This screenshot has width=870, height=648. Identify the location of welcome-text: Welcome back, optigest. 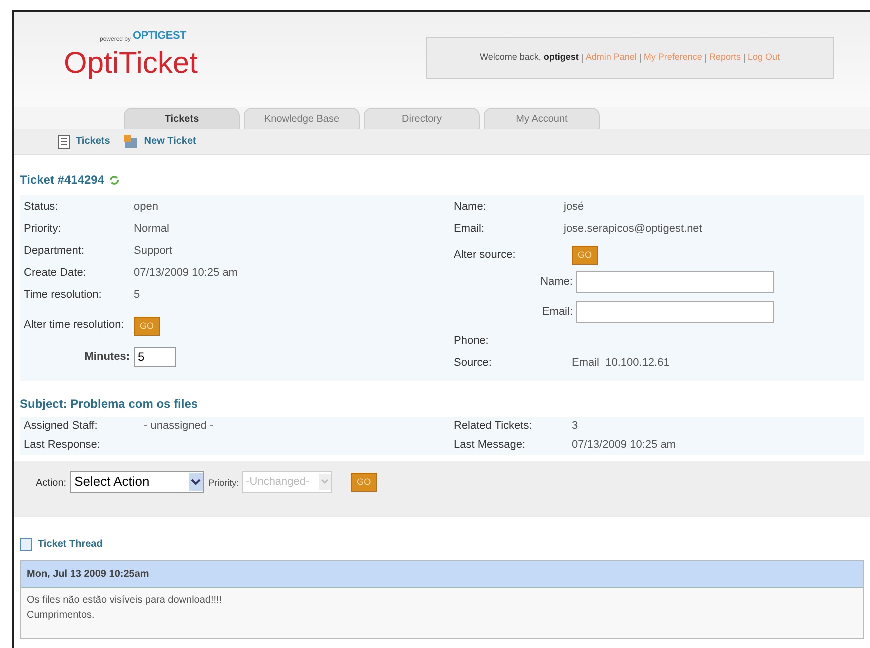
(529, 57).